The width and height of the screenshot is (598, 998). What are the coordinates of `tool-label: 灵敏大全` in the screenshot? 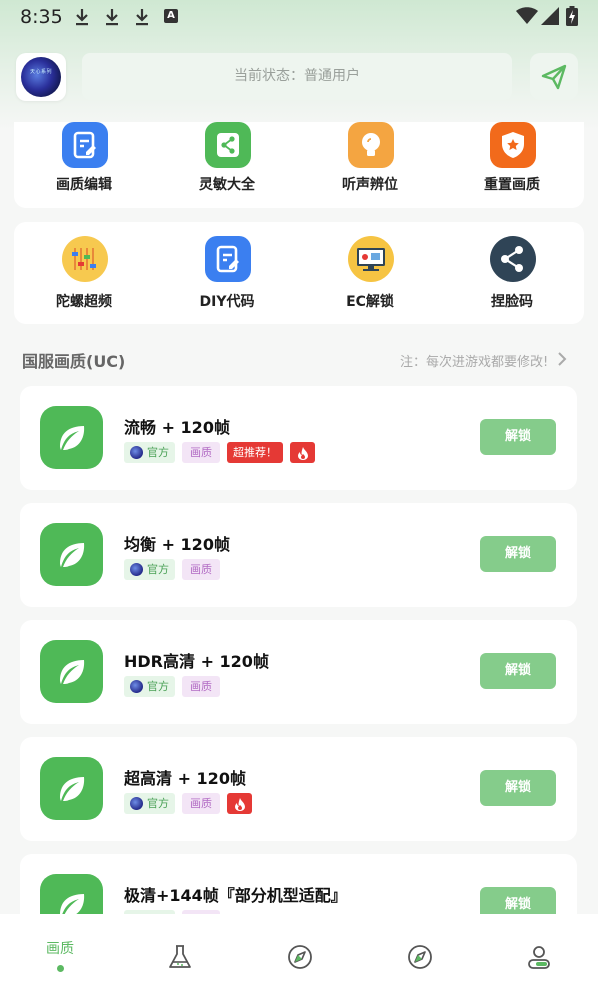 It's located at (227, 185).